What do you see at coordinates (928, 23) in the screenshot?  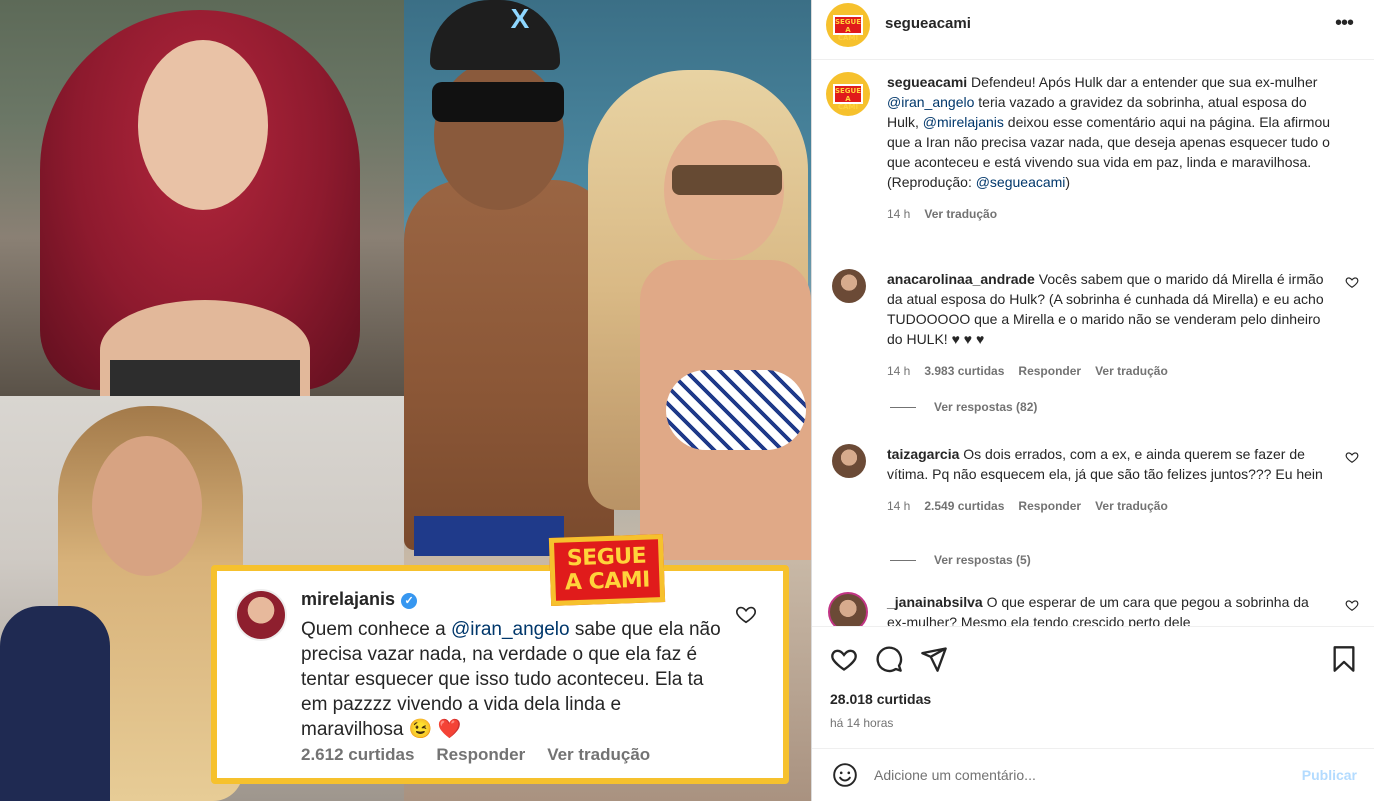 I see `post-author-username: segueacami` at bounding box center [928, 23].